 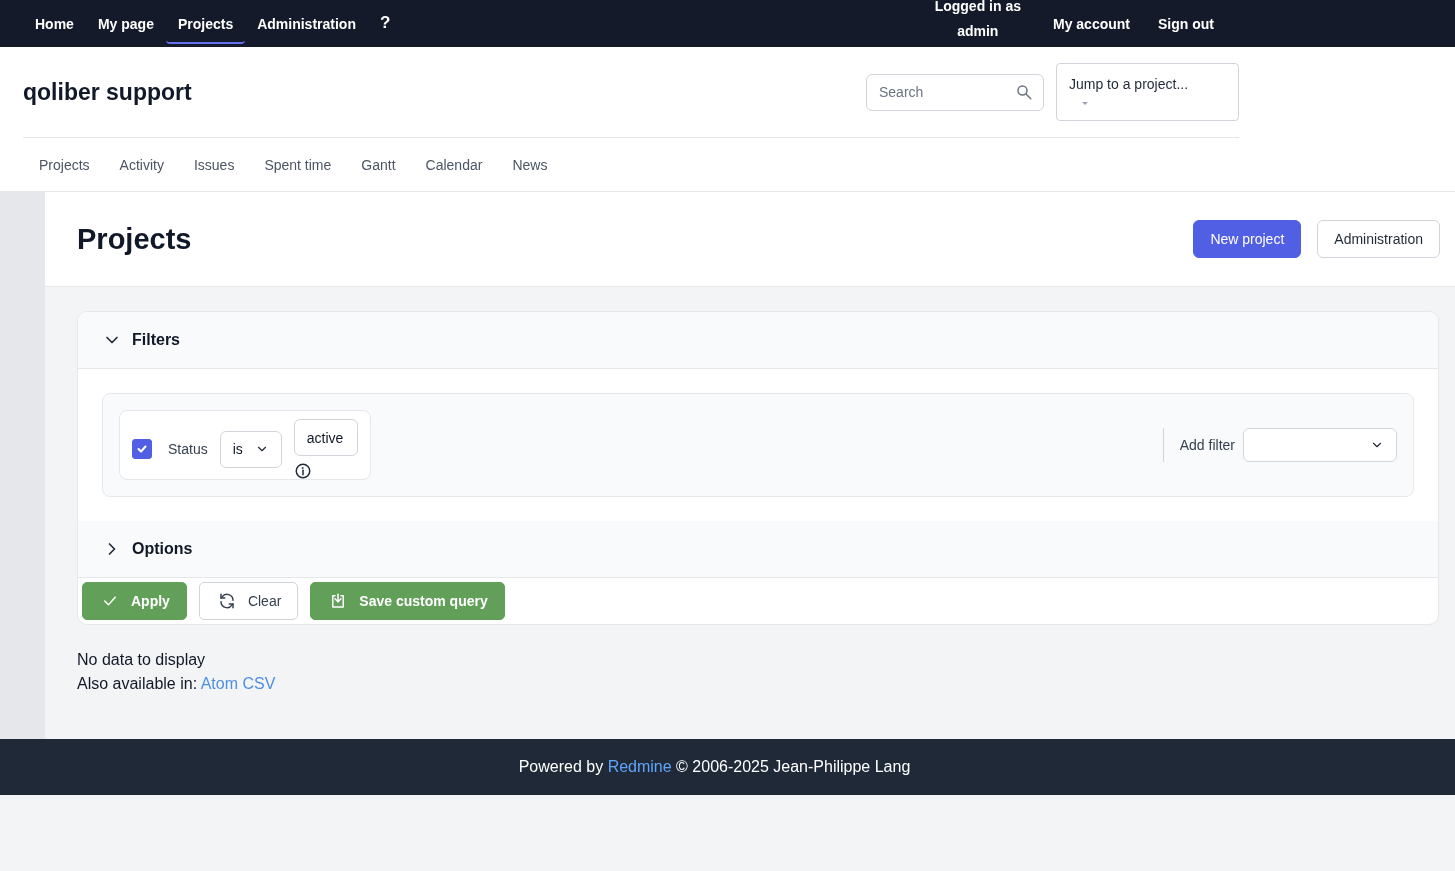 I want to click on main-menu-tab: Activity, so click(x=144, y=164).